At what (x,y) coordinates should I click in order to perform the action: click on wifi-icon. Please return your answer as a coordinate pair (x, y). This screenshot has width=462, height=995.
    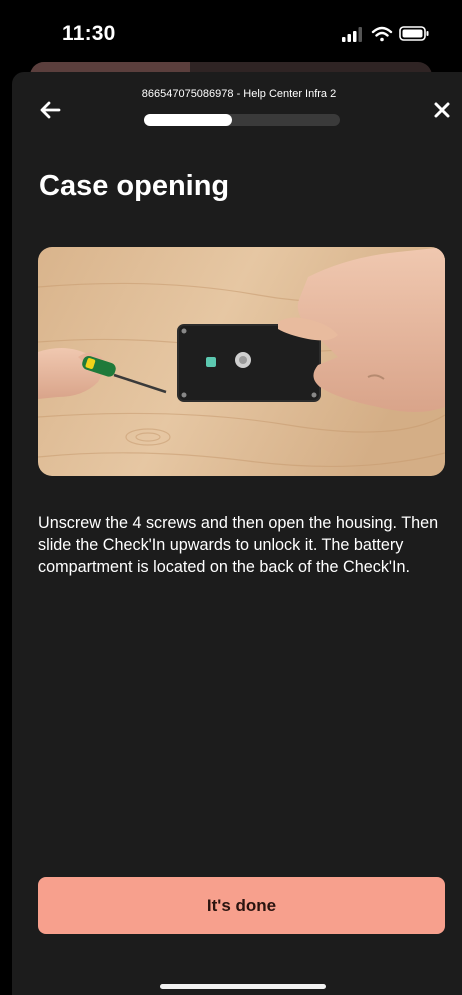
    Looking at the image, I should click on (382, 34).